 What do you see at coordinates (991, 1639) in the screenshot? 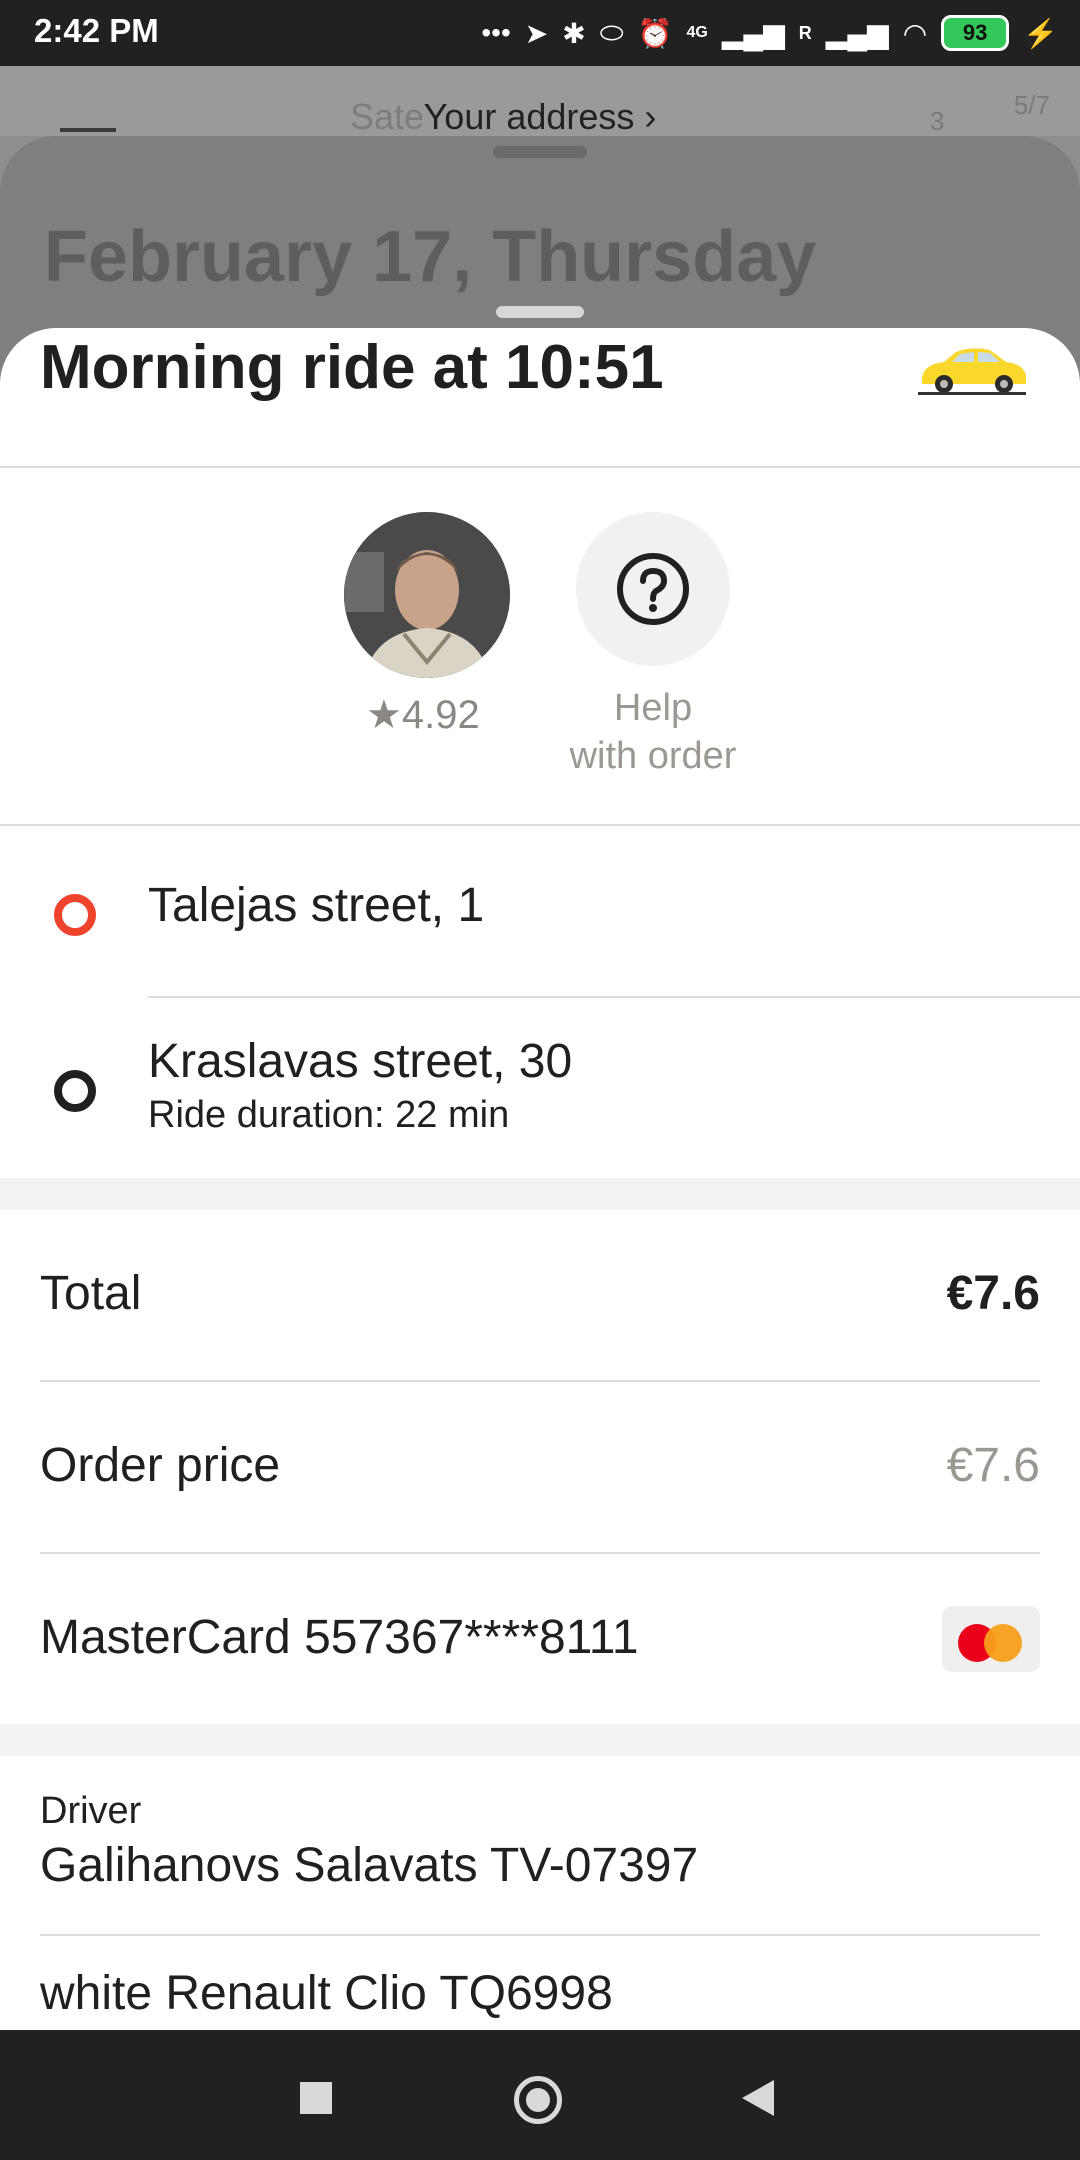
I see `mastercard-icon` at bounding box center [991, 1639].